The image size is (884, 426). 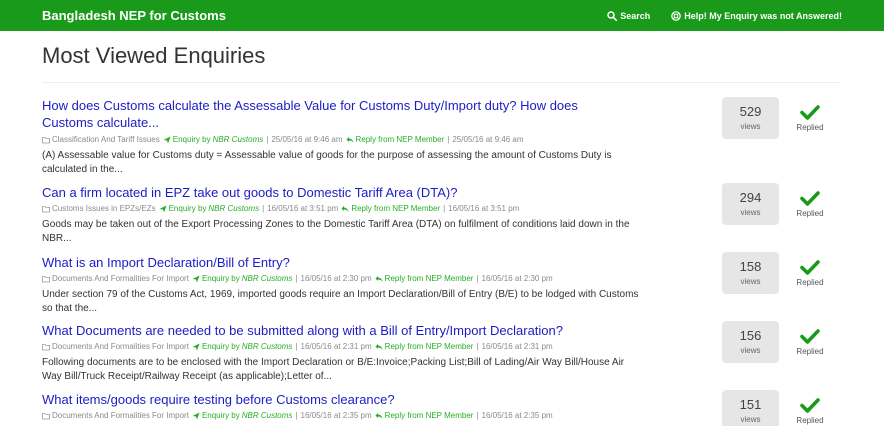 I want to click on asked-date: 16/05/16 at 2:35 pm, so click(x=336, y=415).